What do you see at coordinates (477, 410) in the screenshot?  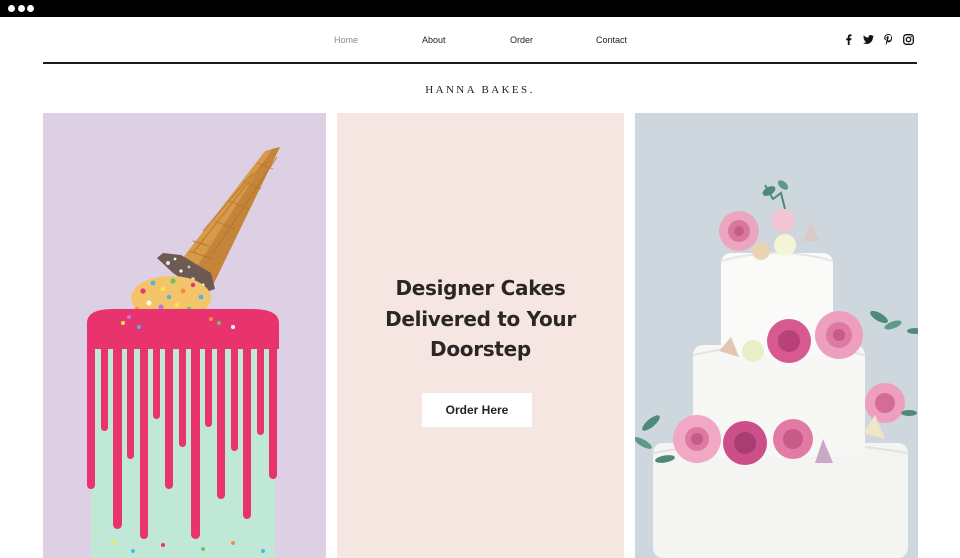 I see `order-here-button: Order Here` at bounding box center [477, 410].